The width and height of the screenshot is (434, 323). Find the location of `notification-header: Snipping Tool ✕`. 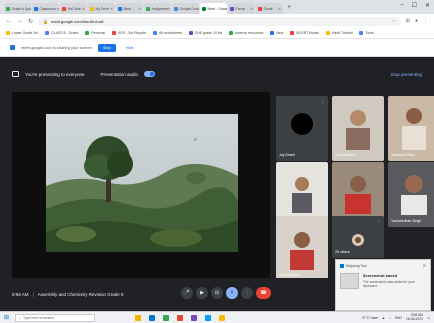

notification-header: Snipping Tool ✕ is located at coordinates (383, 265).